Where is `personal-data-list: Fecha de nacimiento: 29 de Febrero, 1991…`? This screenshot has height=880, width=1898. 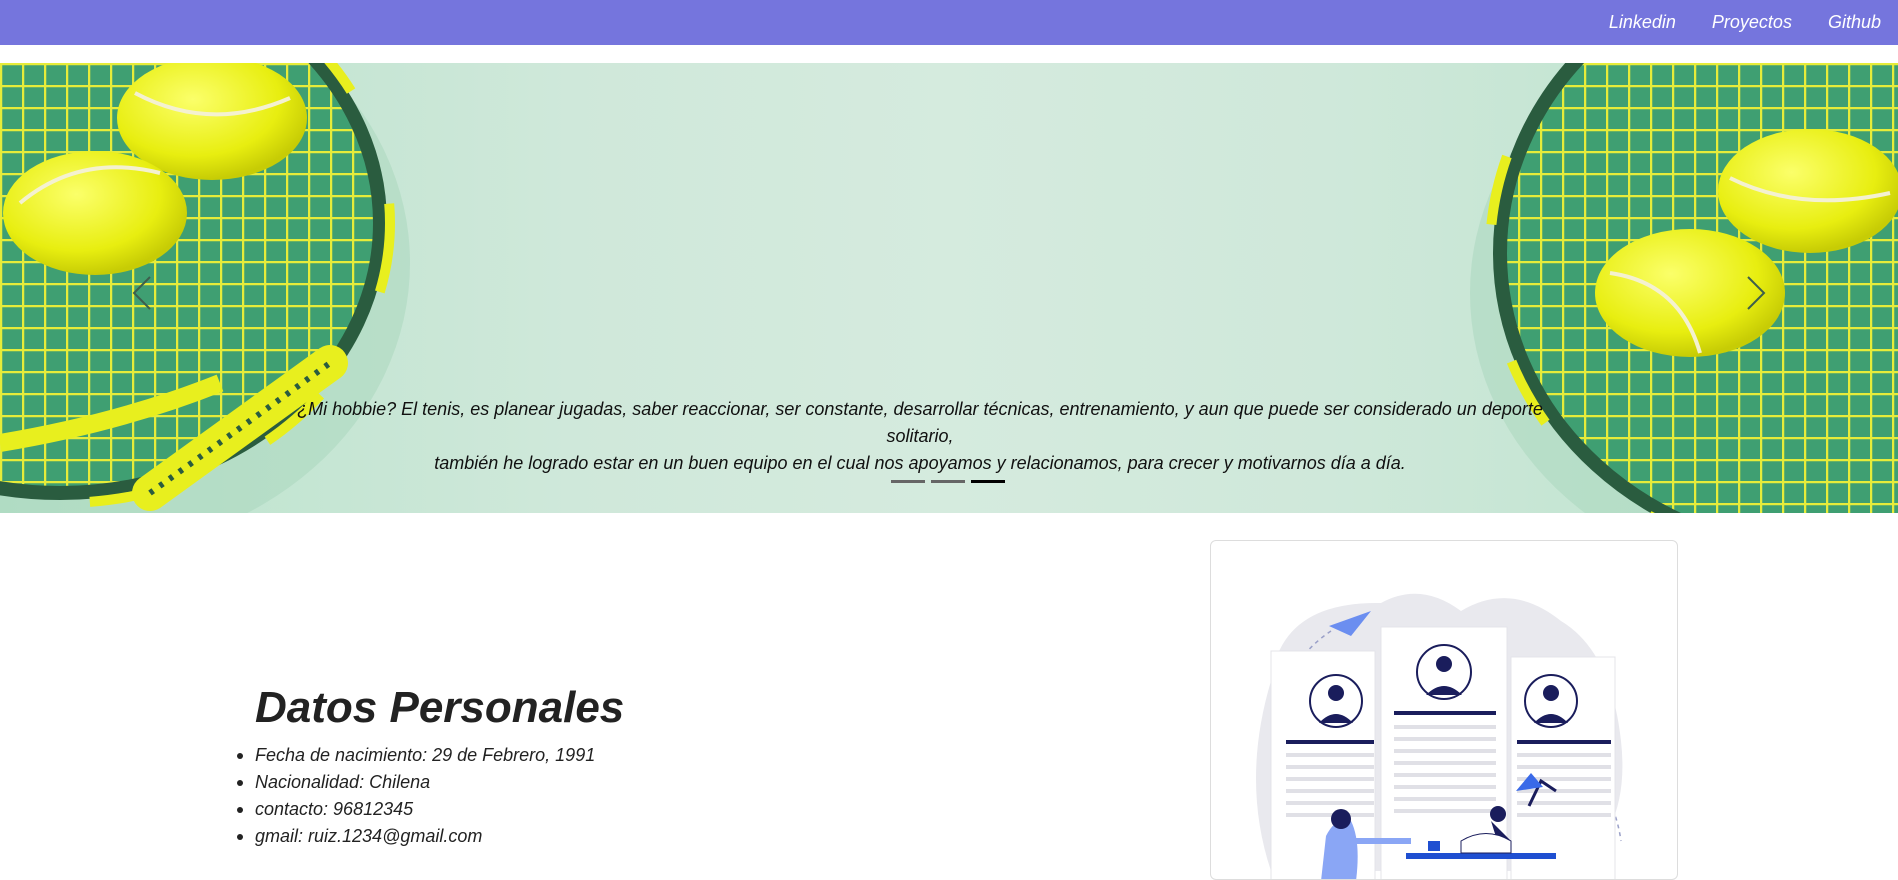 personal-data-list: Fecha de nacimiento: 29 de Febrero, 1991… is located at coordinates (430, 796).